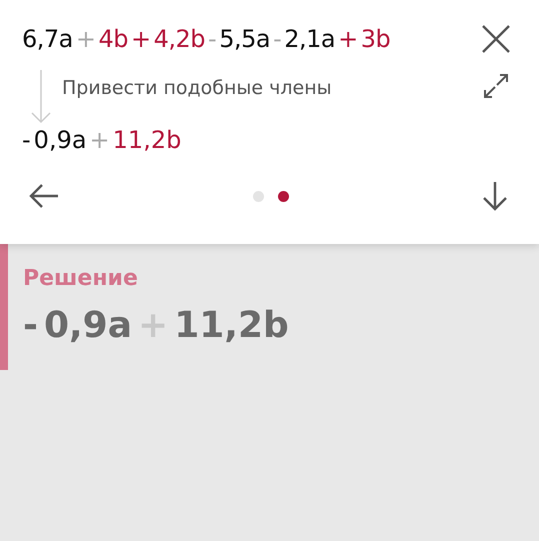  What do you see at coordinates (44, 196) in the screenshot?
I see `back-arrow-icon` at bounding box center [44, 196].